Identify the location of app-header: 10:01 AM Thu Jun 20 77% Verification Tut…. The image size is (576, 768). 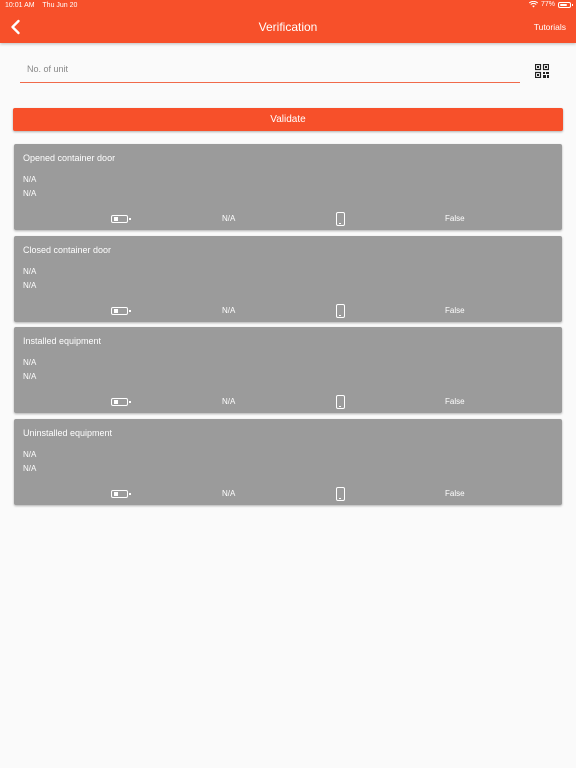
(288, 21).